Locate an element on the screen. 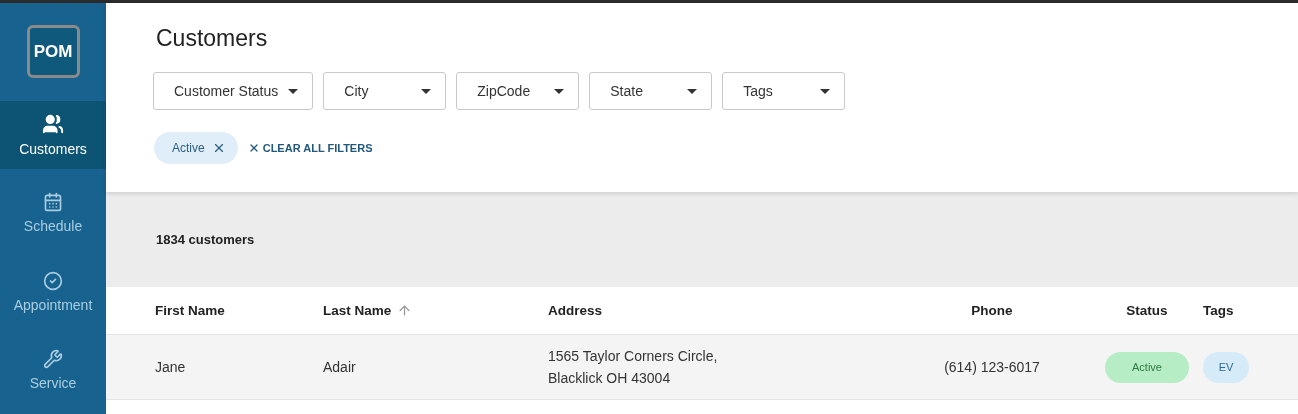 The width and height of the screenshot is (1298, 414). nav-item: Customers is located at coordinates (53, 135).